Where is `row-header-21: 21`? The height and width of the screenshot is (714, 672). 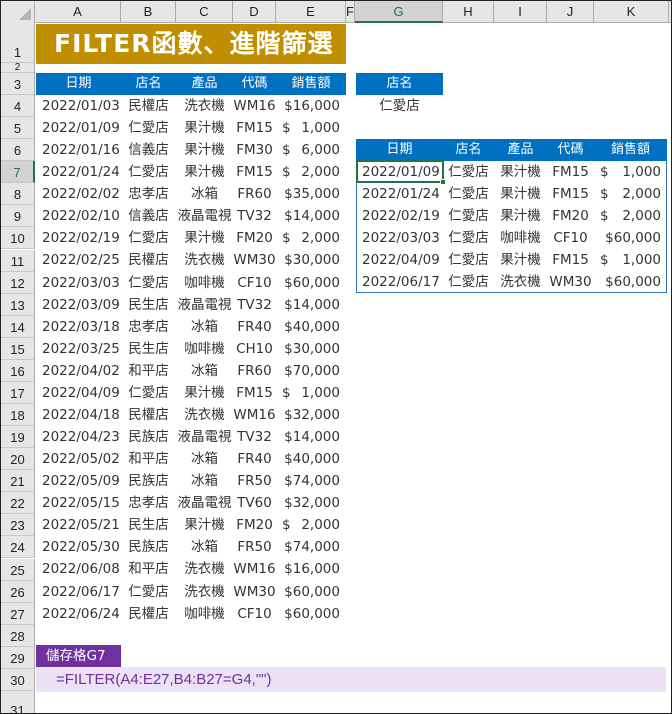
row-header-21: 21 is located at coordinates (18, 481).